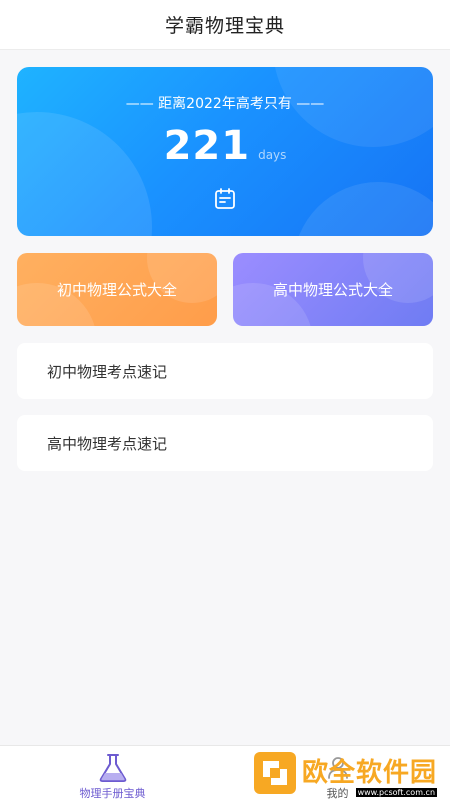 The image size is (450, 800). What do you see at coordinates (107, 443) in the screenshot?
I see `list-item-label: 高中物理考点速记` at bounding box center [107, 443].